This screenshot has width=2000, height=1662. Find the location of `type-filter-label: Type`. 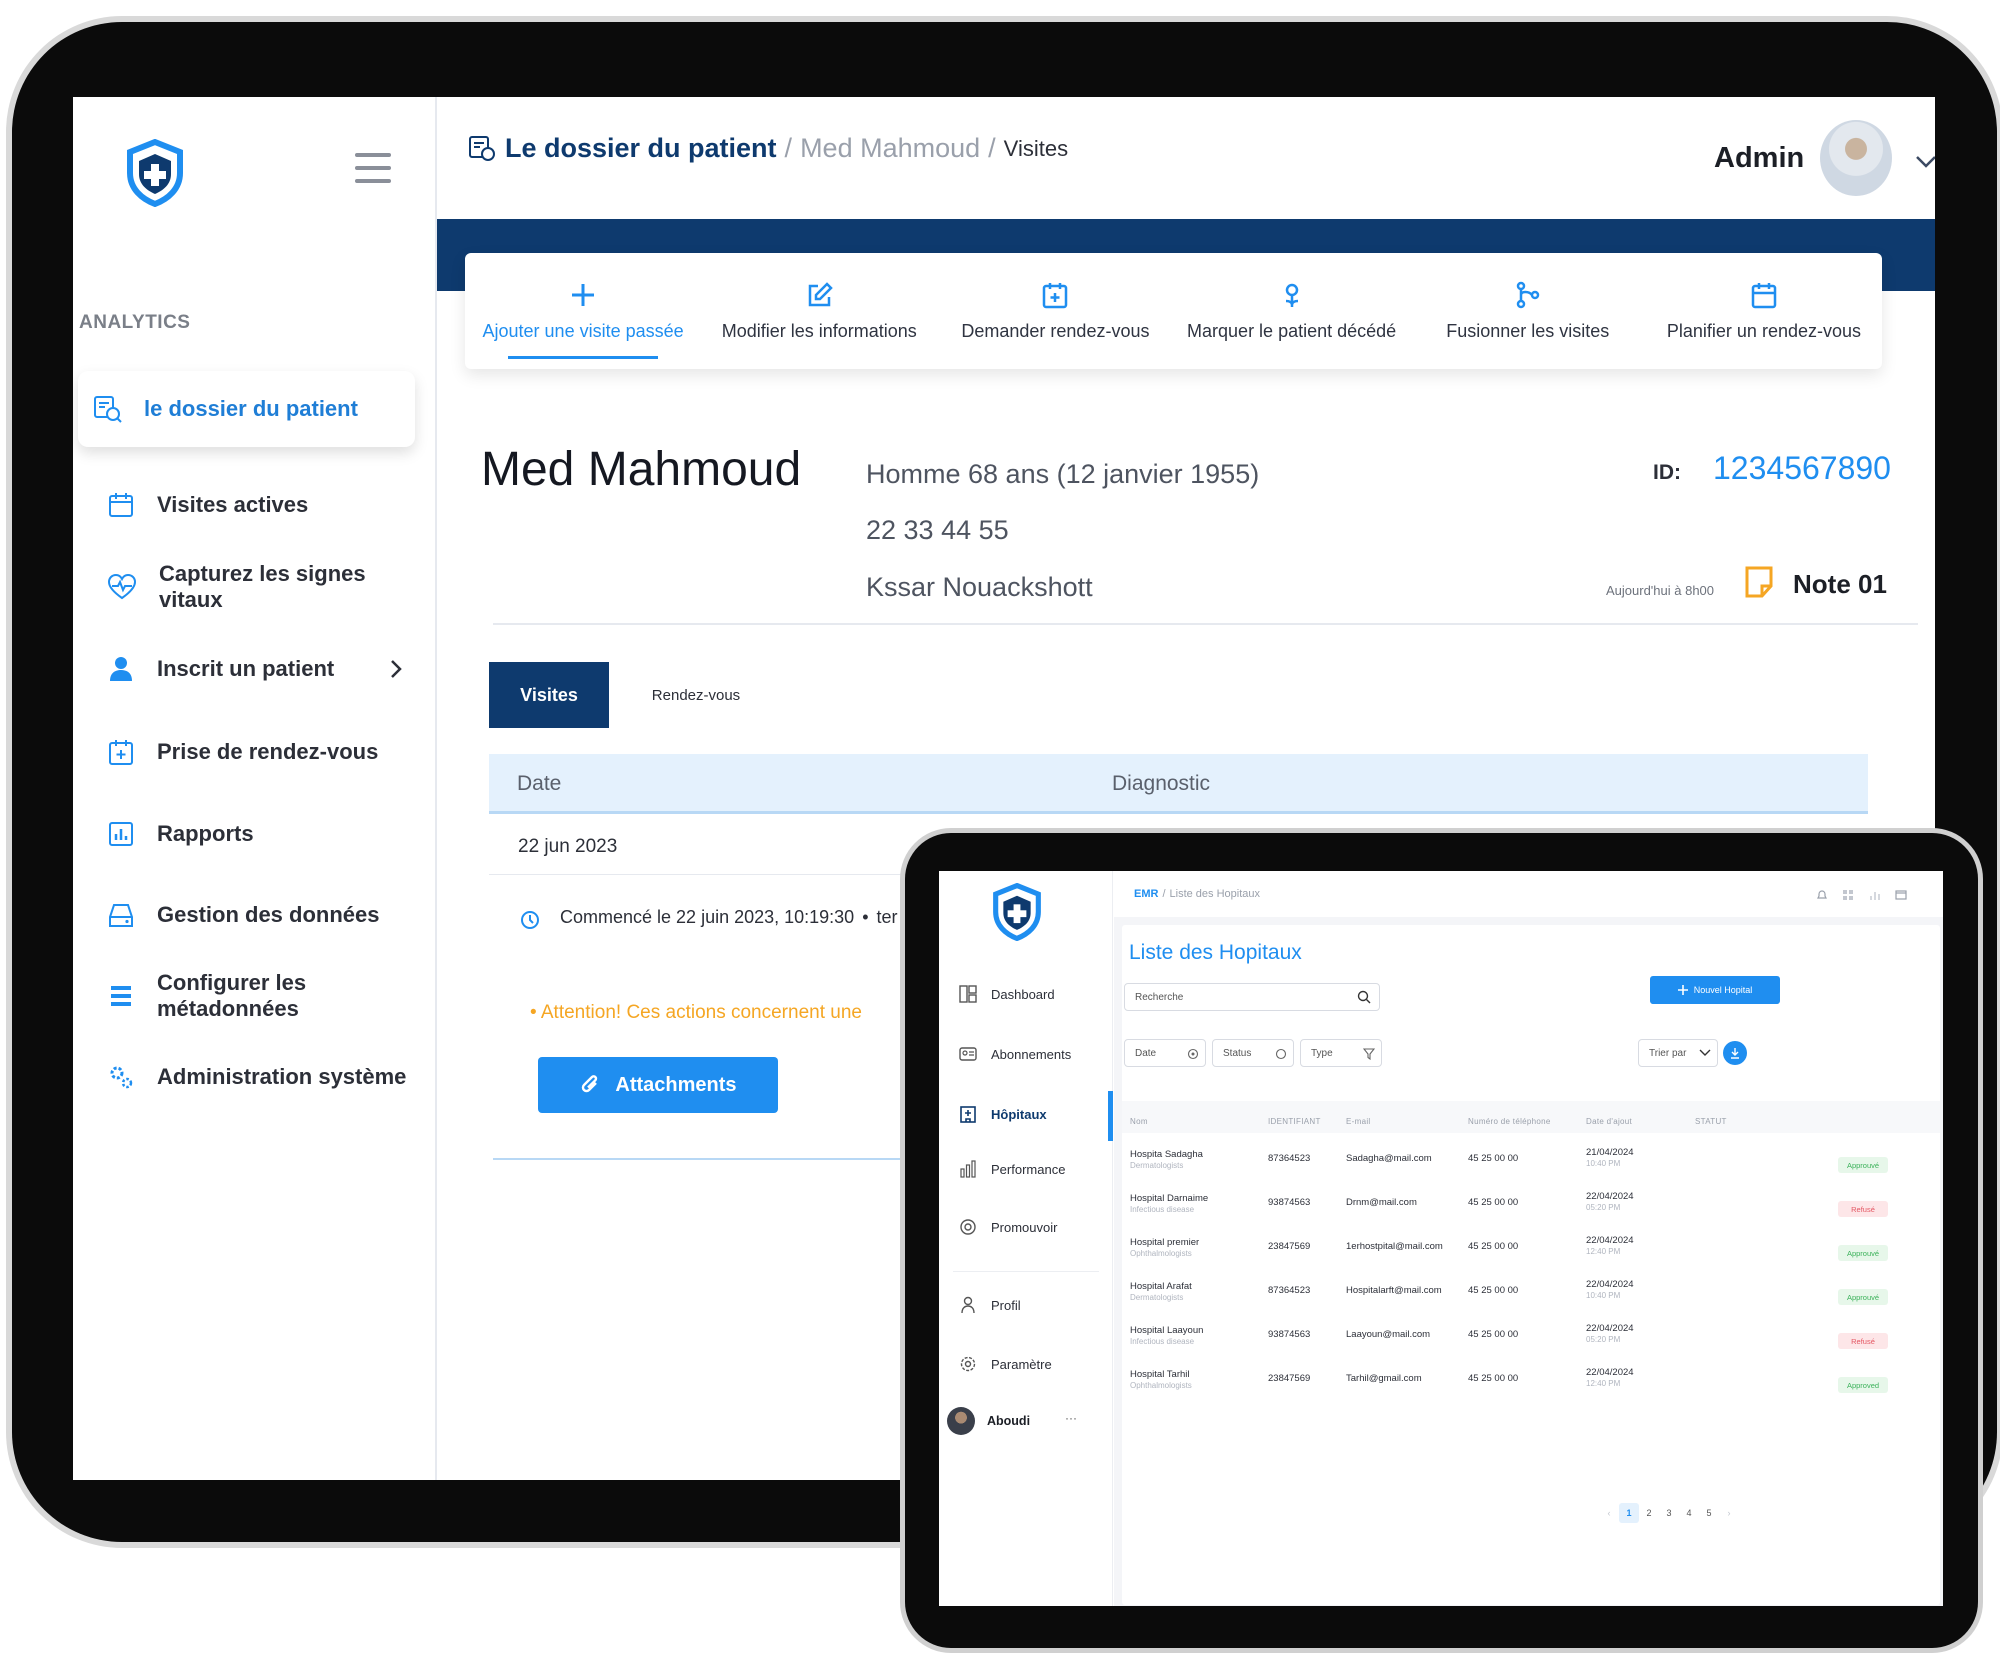

type-filter-label: Type is located at coordinates (1322, 1053).